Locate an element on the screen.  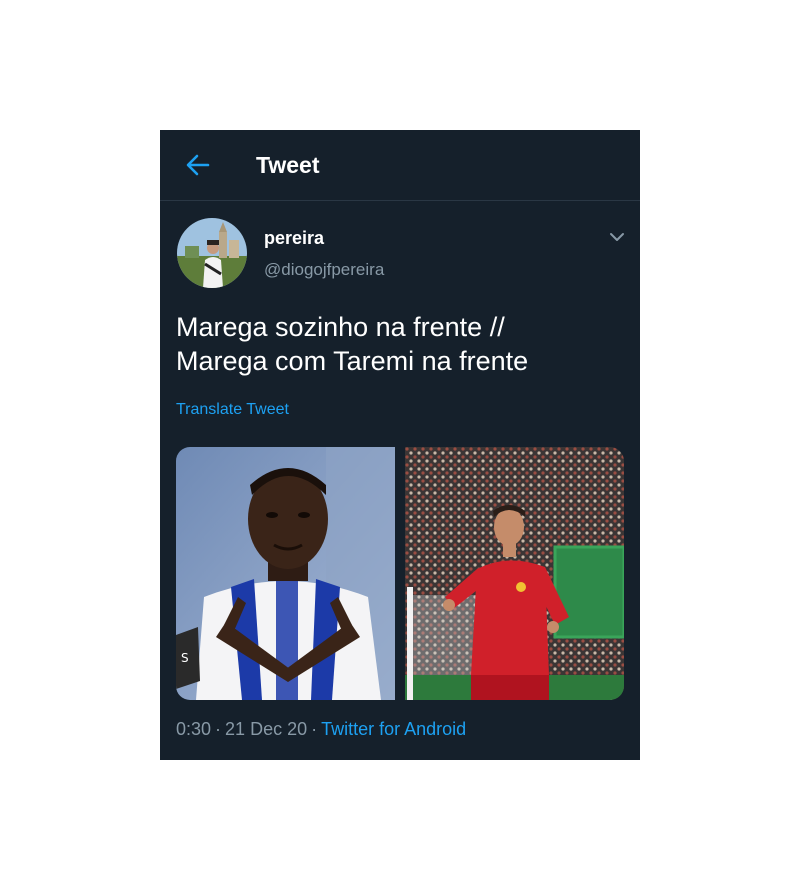
media-photo-1: S is located at coordinates (285, 573).